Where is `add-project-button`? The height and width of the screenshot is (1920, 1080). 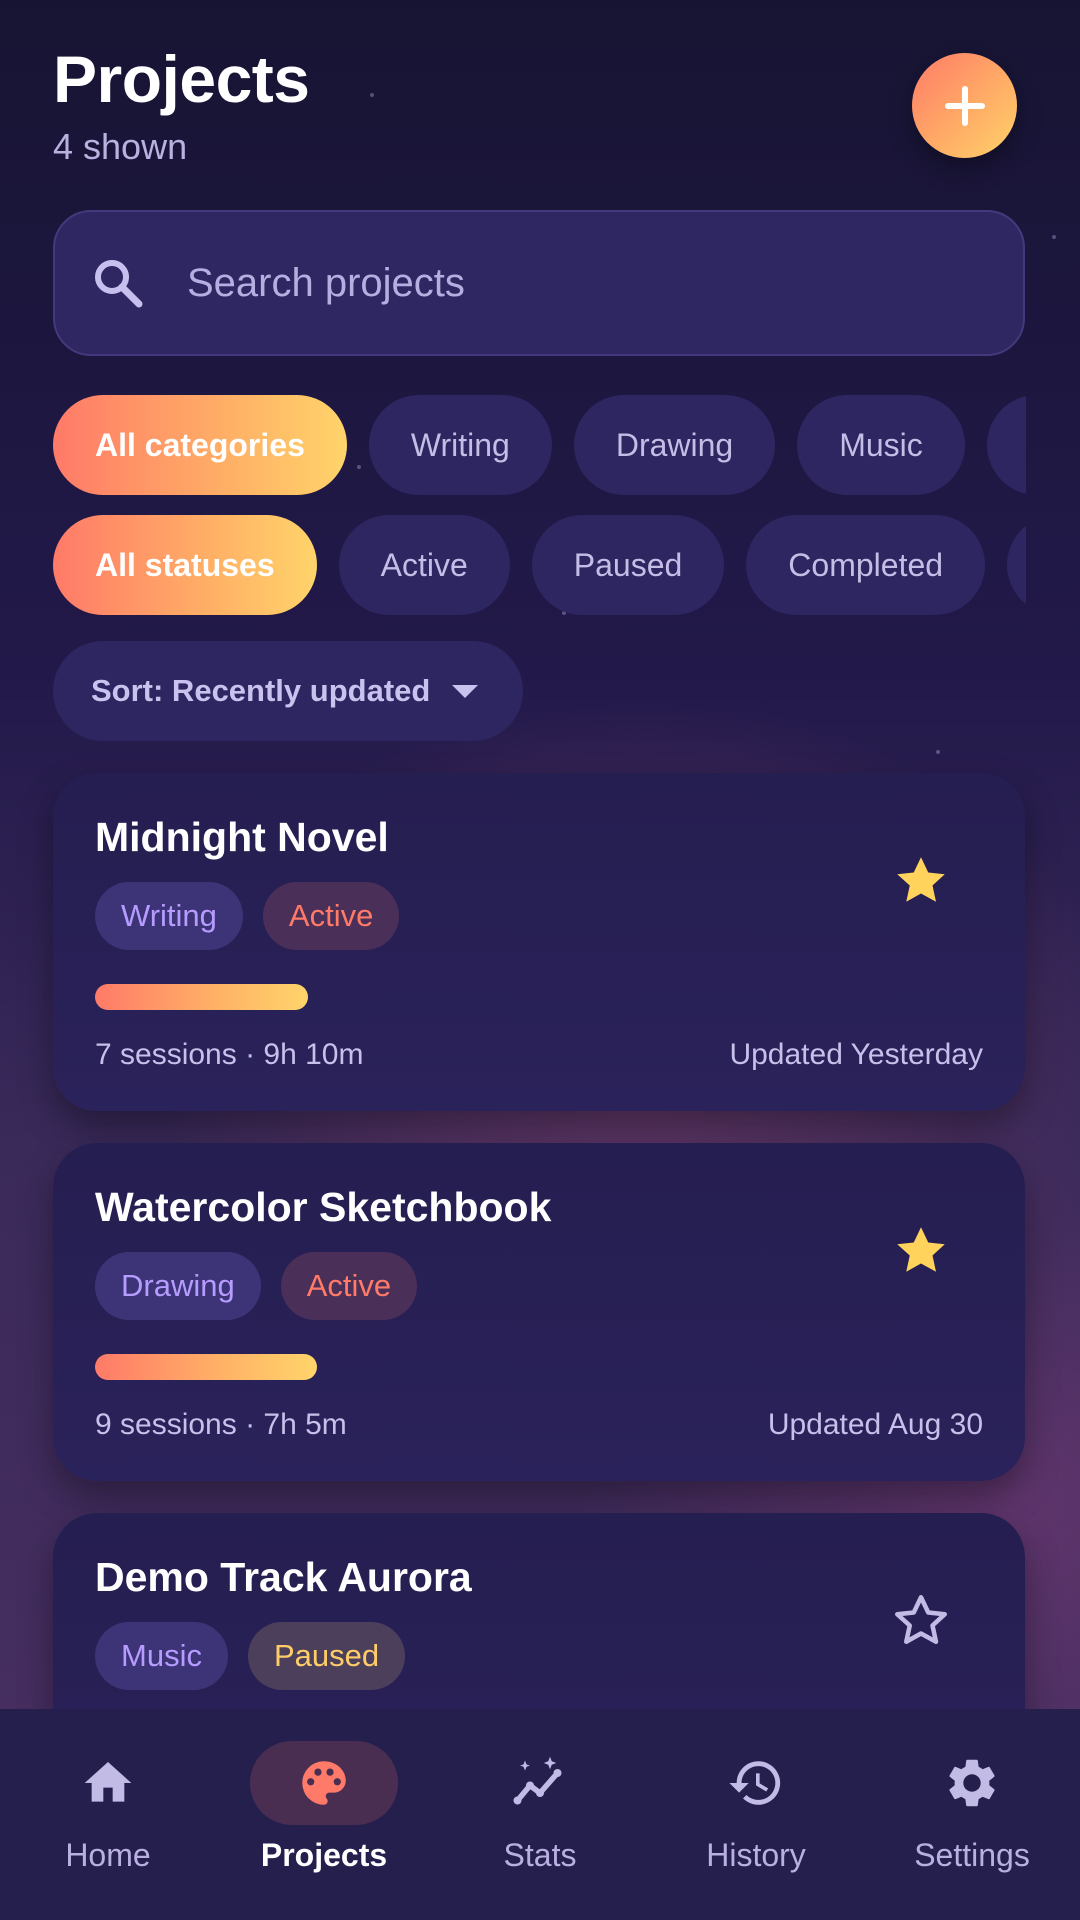 add-project-button is located at coordinates (964, 105).